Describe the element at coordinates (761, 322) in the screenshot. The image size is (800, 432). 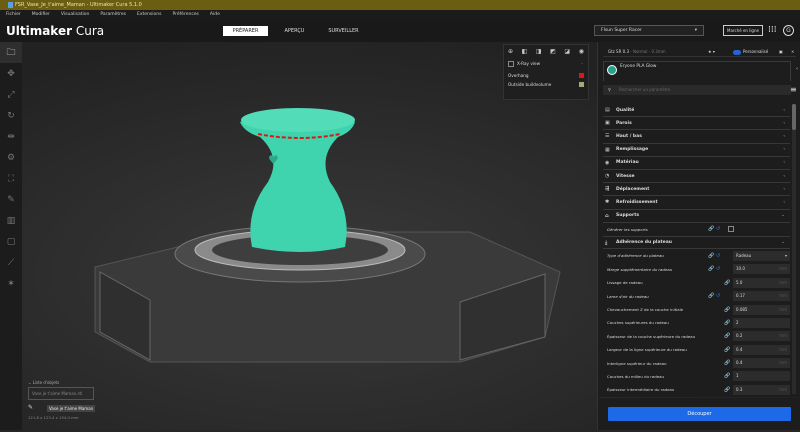
I see `setting-value-input: 2` at that location.